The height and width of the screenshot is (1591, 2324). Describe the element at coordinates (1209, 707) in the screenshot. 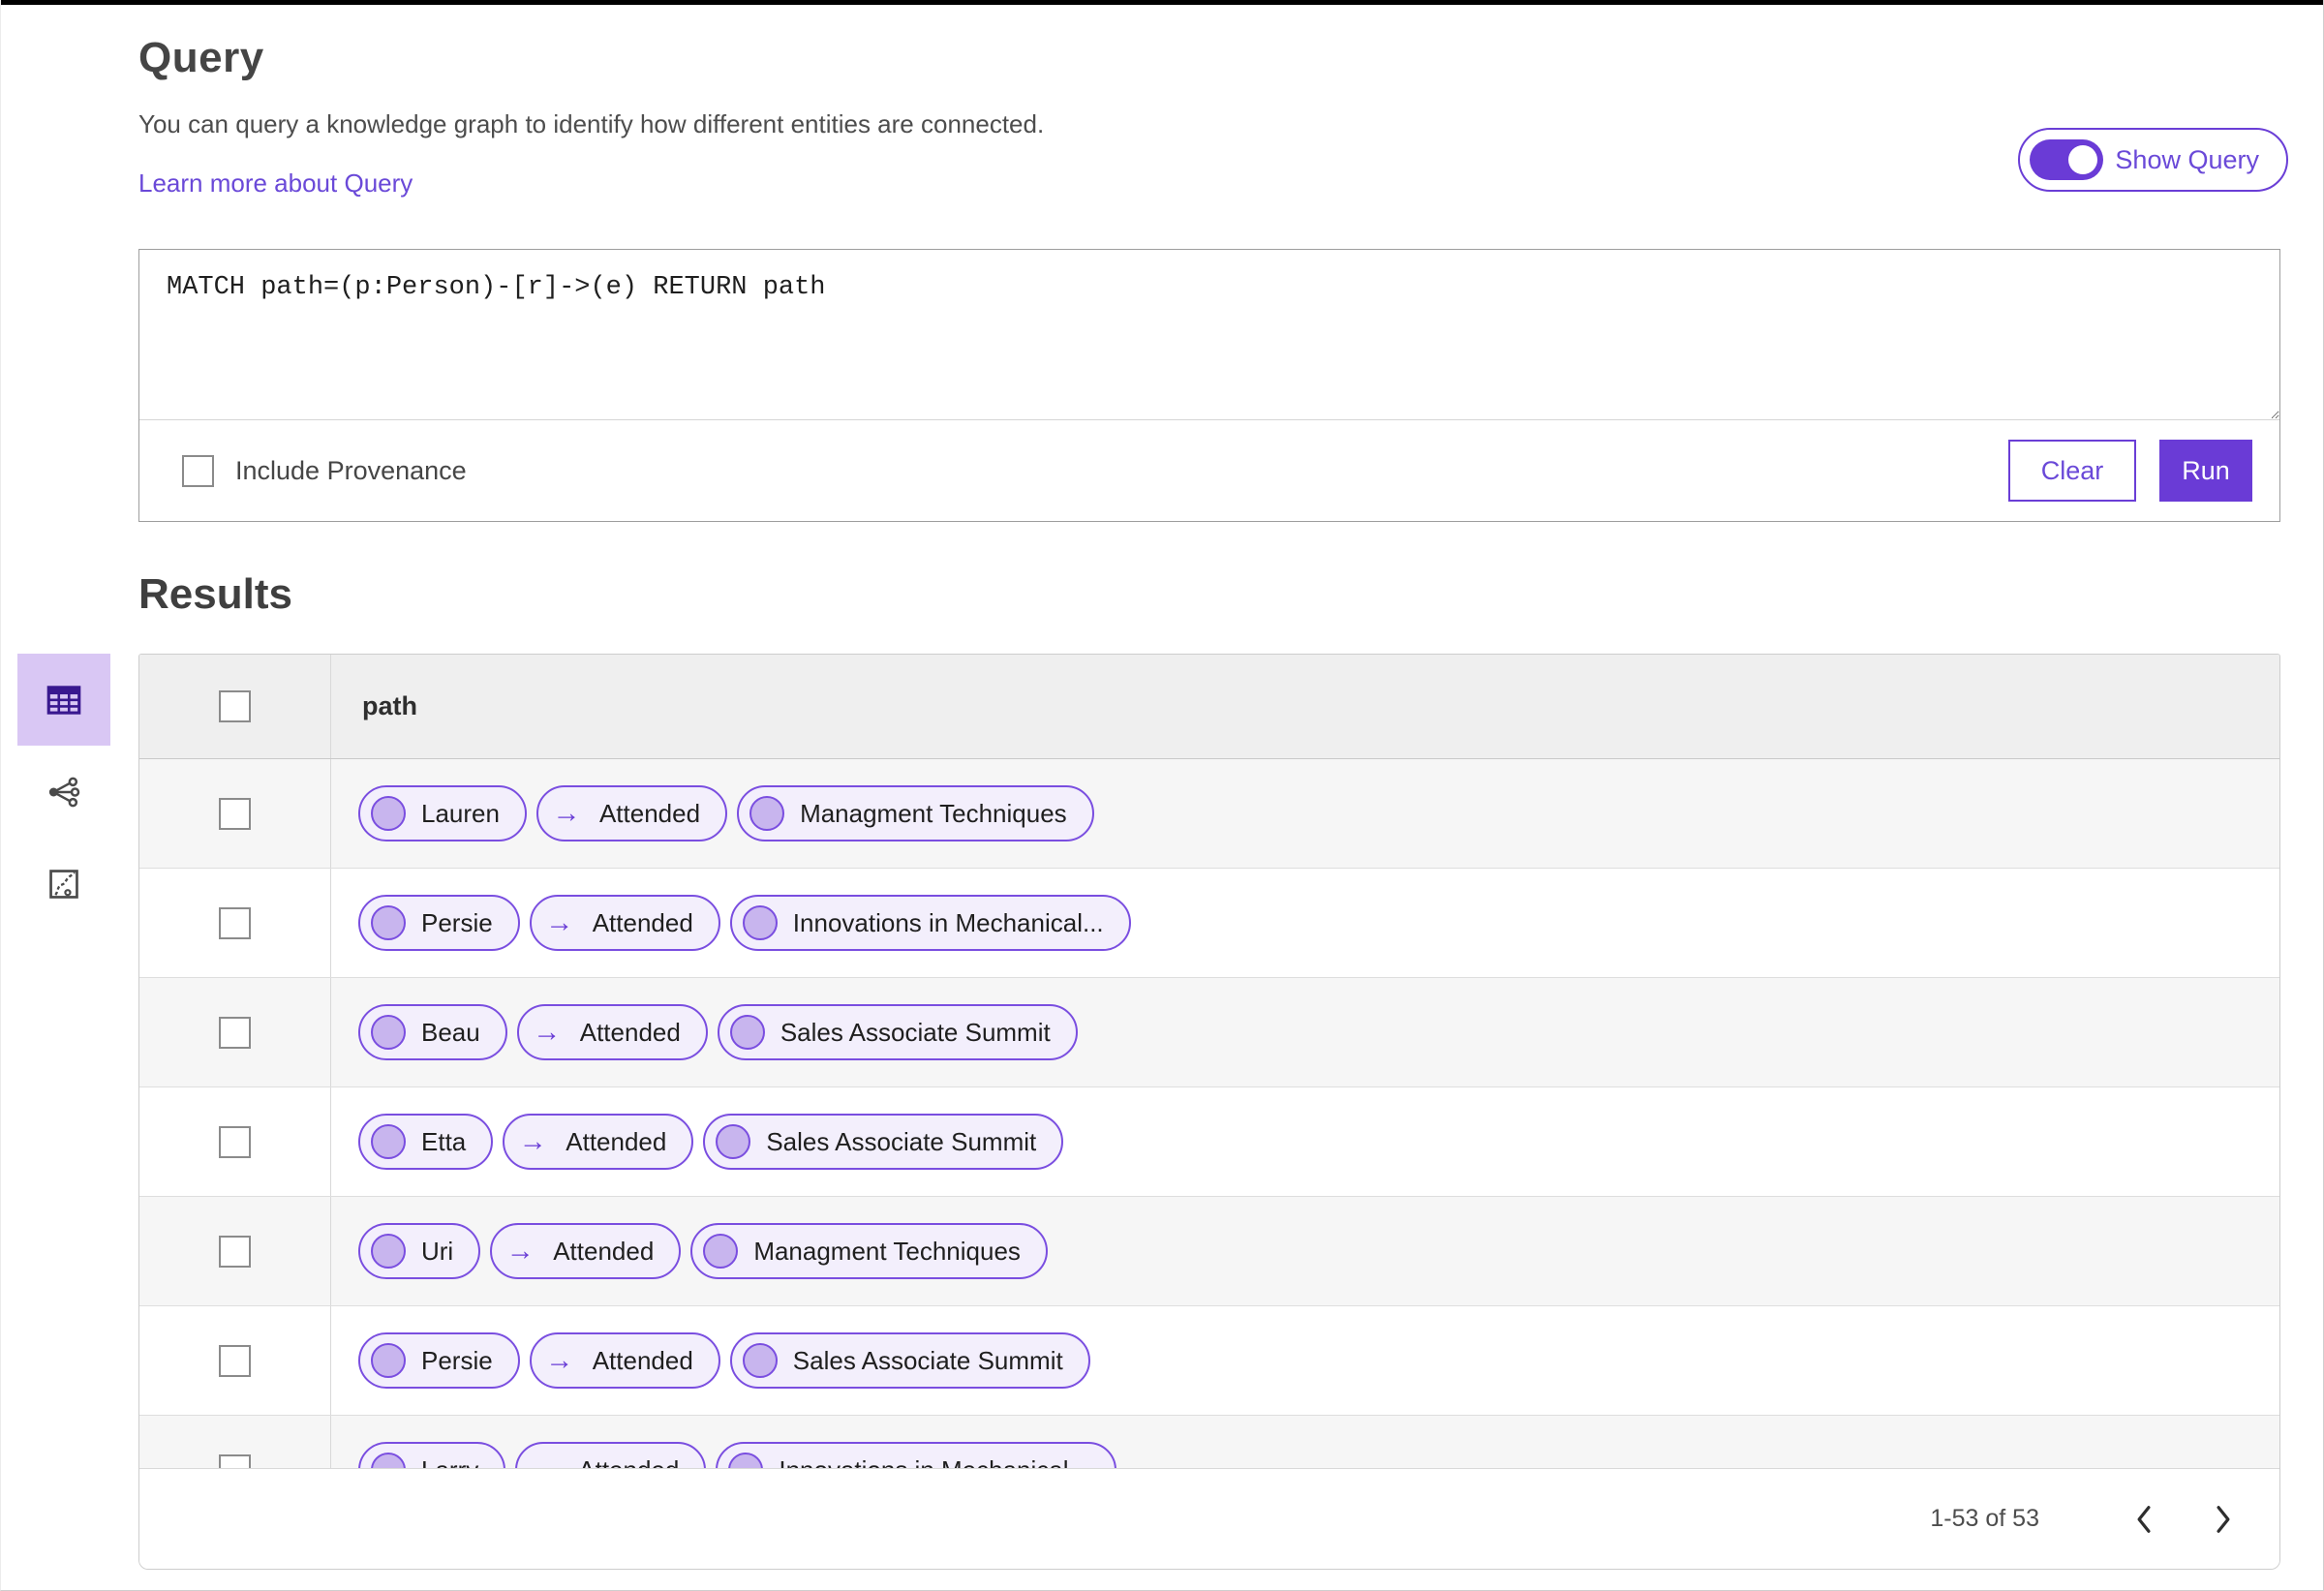

I see `table-header-row: path` at that location.